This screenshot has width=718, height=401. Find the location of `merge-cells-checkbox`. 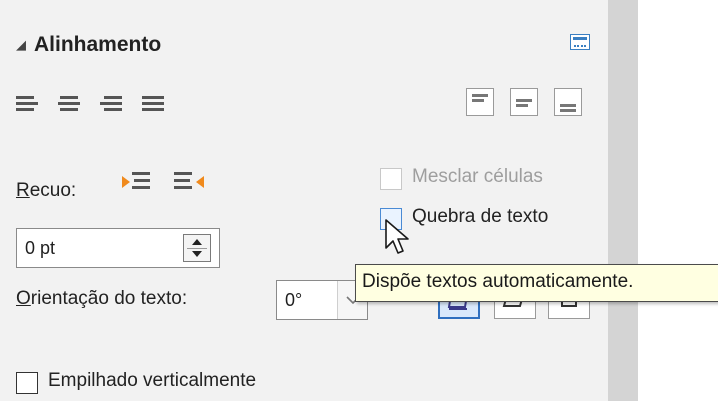

merge-cells-checkbox is located at coordinates (391, 179).